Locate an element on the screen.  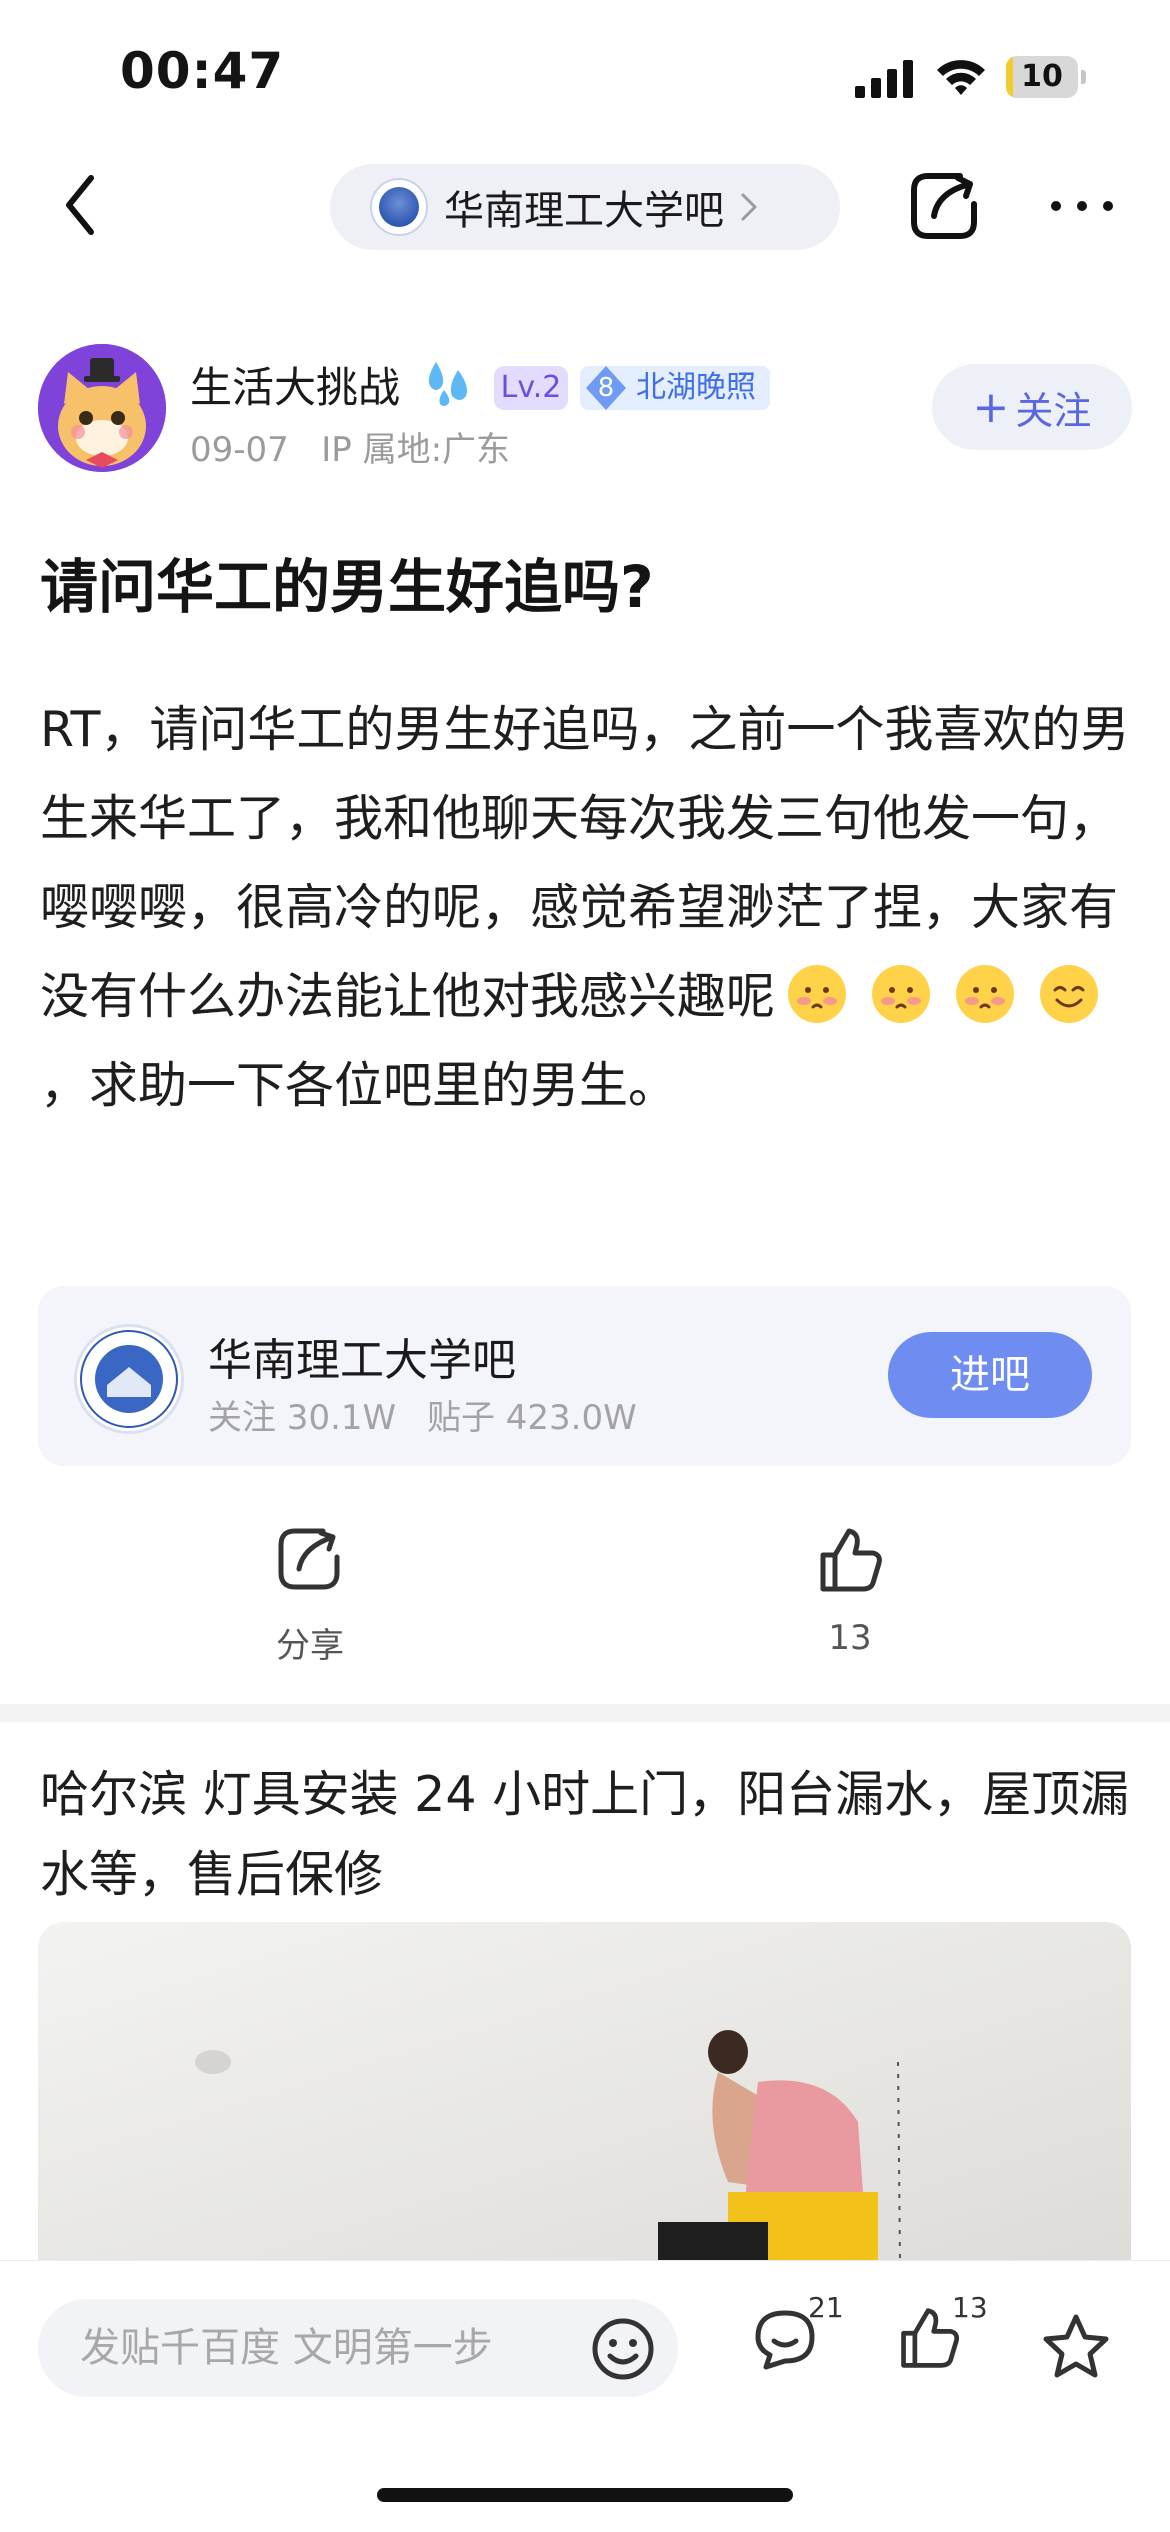
forum-card-name: 华南理工大学吧 is located at coordinates (362, 1360).